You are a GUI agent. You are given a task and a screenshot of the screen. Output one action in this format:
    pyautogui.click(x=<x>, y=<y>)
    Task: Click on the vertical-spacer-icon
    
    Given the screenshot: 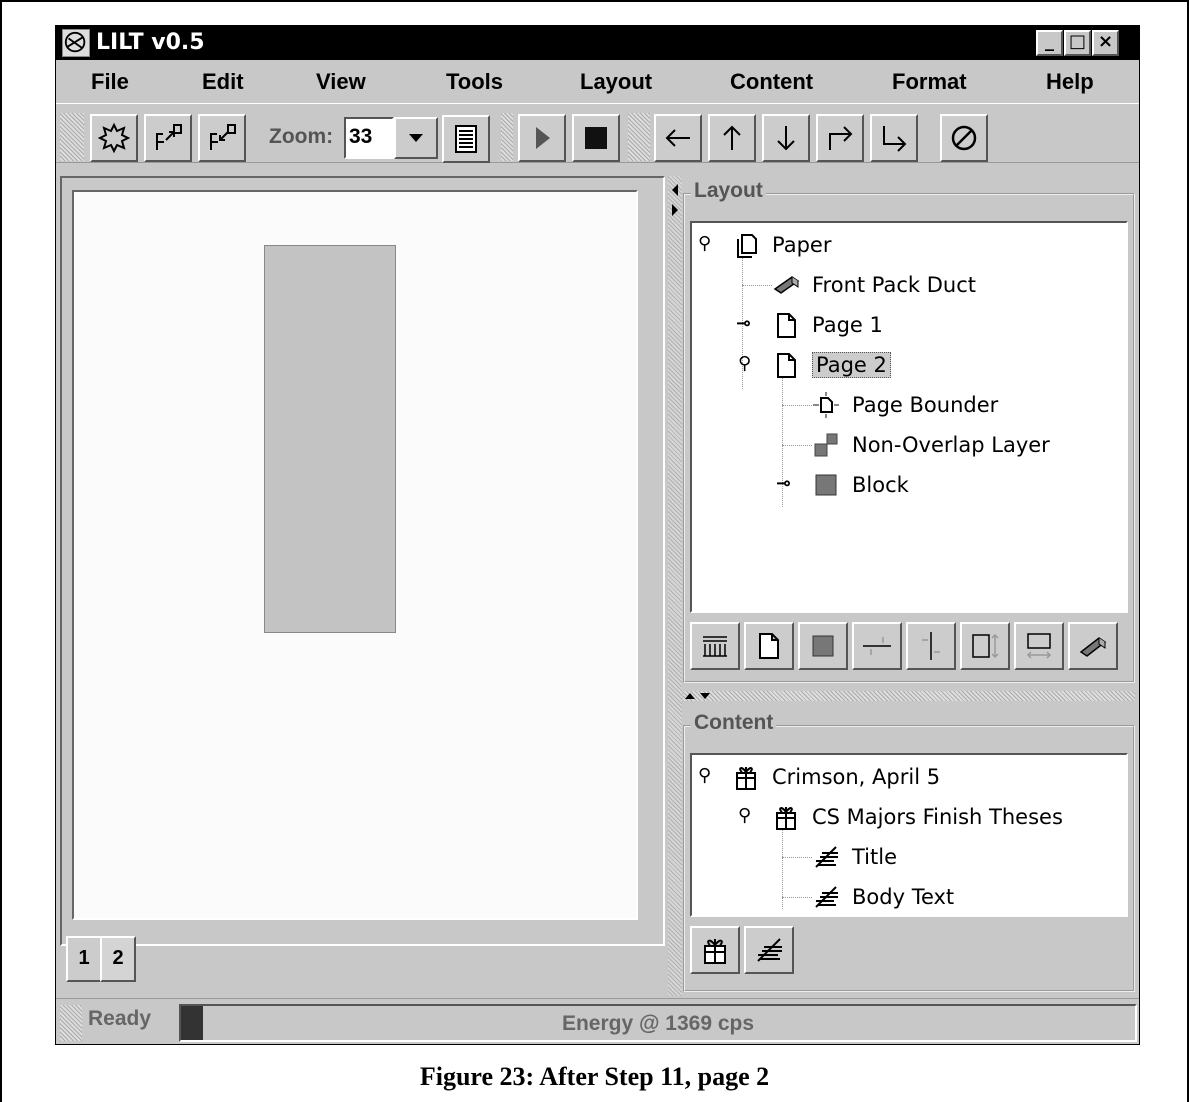 What is the action you would take?
    pyautogui.click(x=985, y=646)
    